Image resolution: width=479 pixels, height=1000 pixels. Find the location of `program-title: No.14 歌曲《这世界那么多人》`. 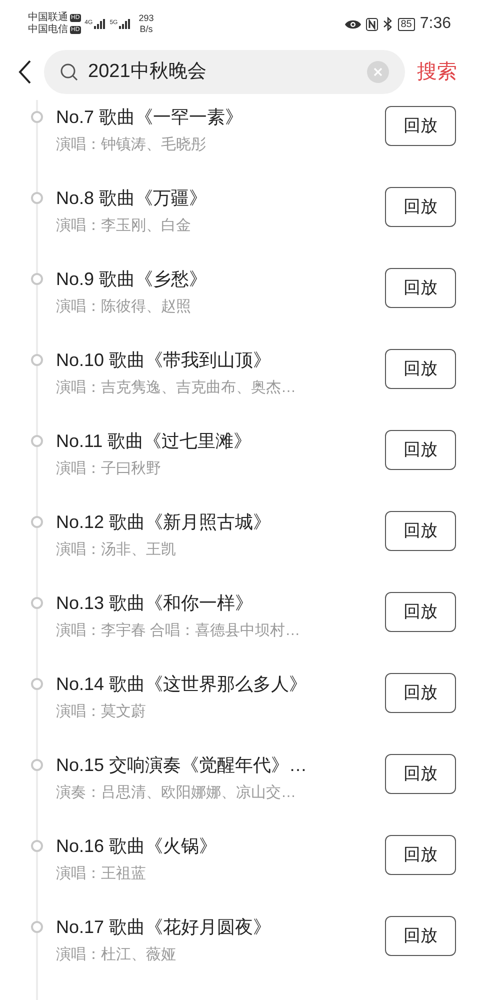

program-title: No.14 歌曲《这世界那么多人》 is located at coordinates (182, 684).